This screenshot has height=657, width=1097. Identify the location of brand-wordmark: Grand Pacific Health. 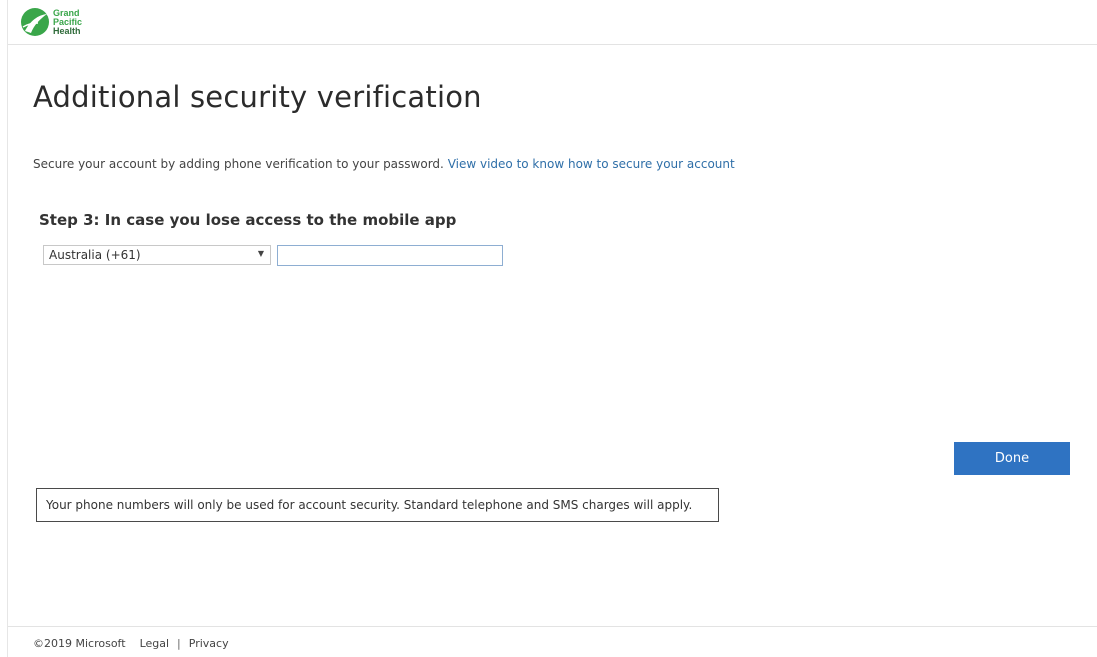
(67, 22).